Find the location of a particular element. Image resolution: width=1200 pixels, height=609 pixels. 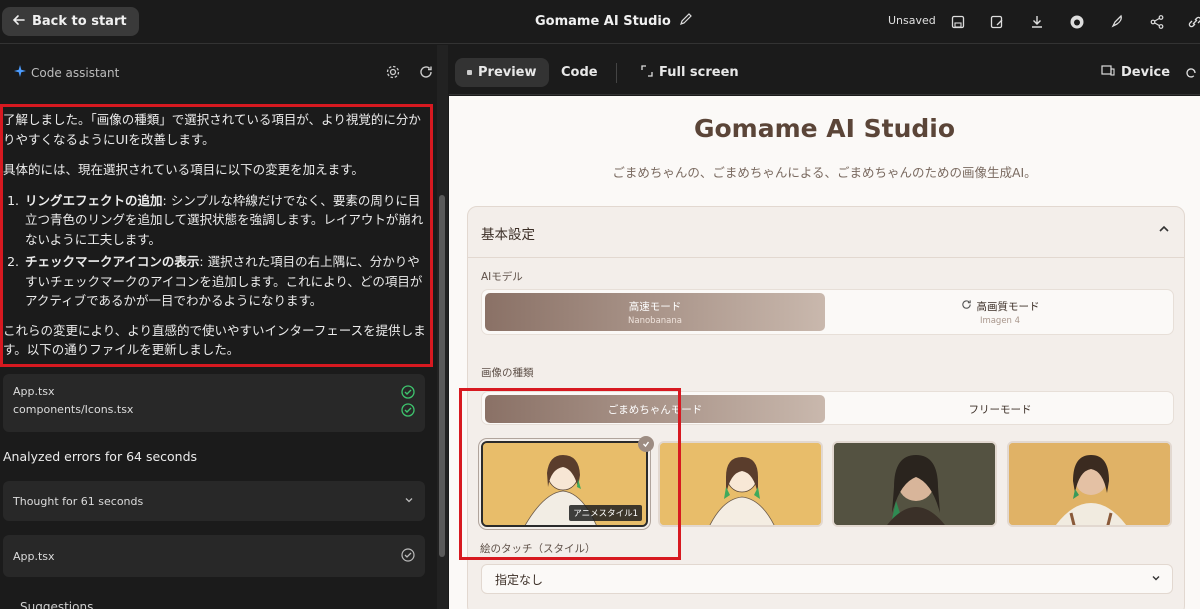

style-select: 指定なし is located at coordinates (827, 579).